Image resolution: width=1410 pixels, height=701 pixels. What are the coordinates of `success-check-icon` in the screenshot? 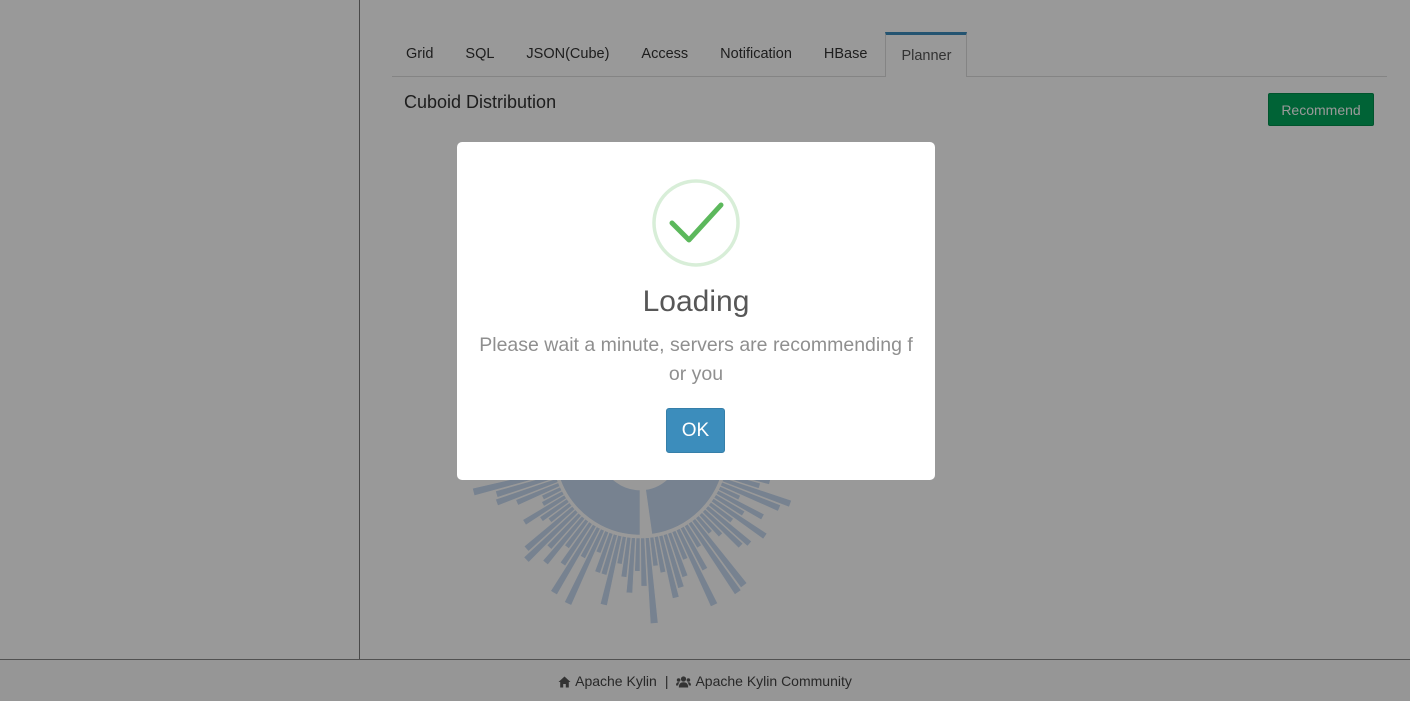 It's located at (696, 223).